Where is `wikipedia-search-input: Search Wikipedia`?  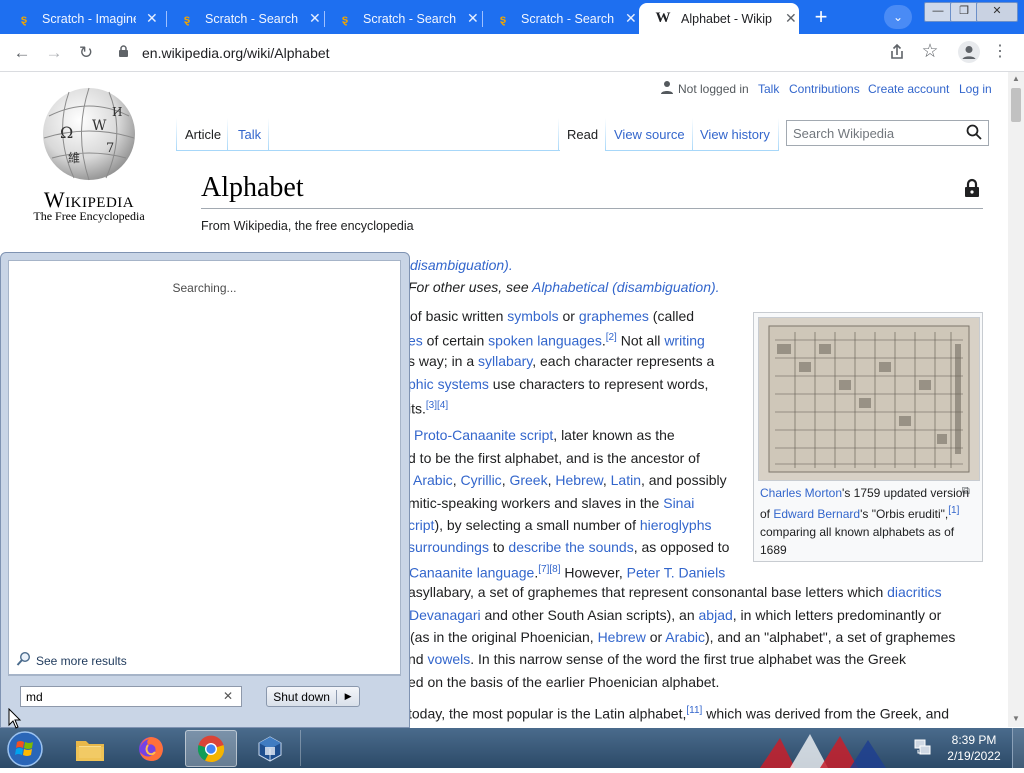 wikipedia-search-input: Search Wikipedia is located at coordinates (887, 133).